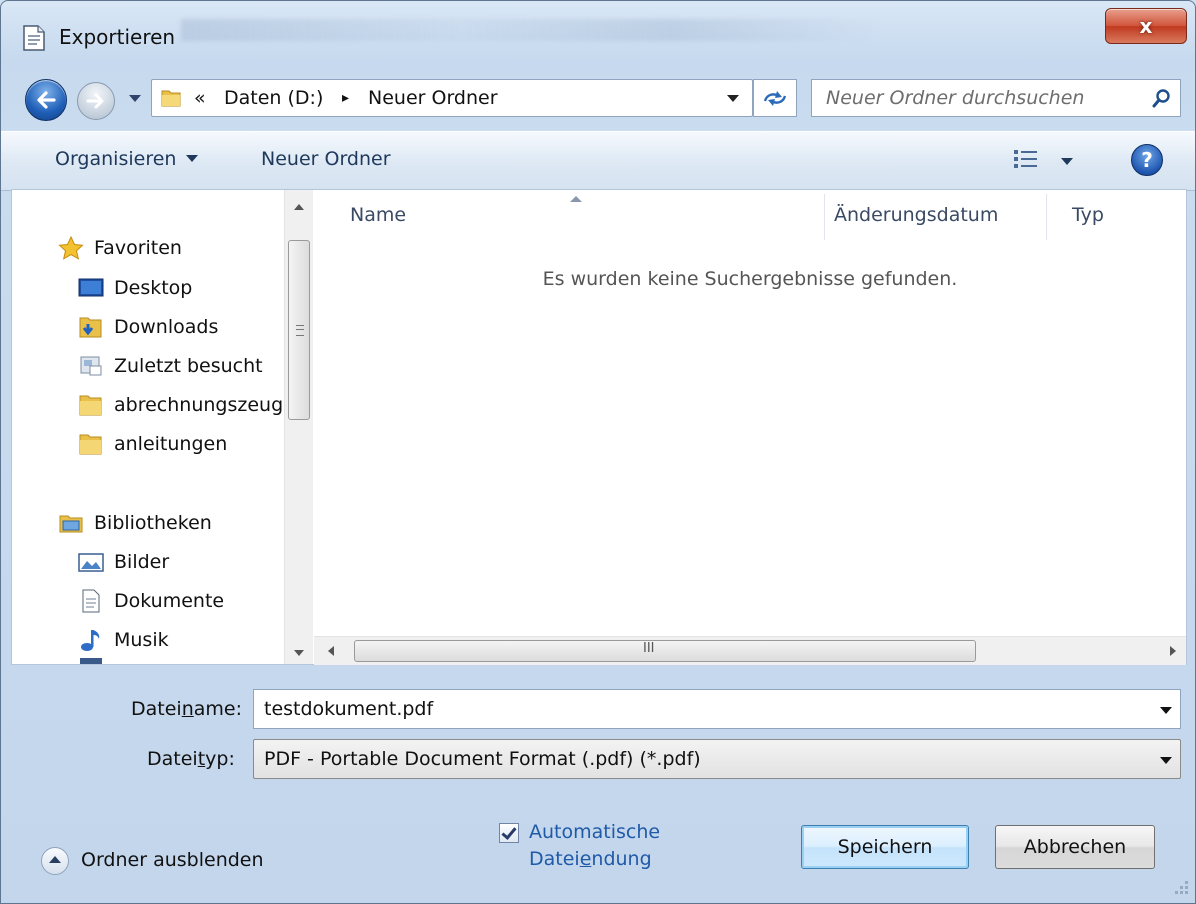 This screenshot has width=1196, height=904. I want to click on scroll-left-arrow, so click(331, 651).